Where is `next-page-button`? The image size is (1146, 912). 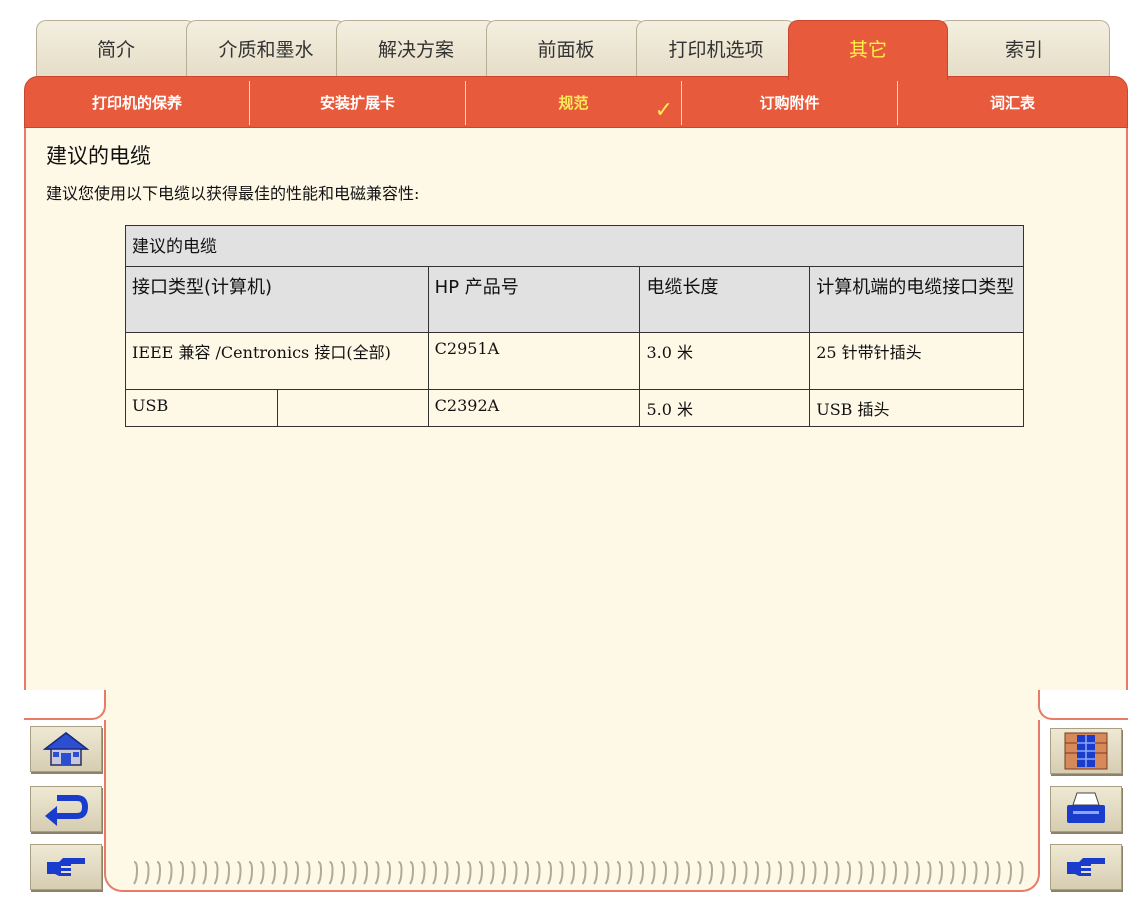 next-page-button is located at coordinates (1086, 867).